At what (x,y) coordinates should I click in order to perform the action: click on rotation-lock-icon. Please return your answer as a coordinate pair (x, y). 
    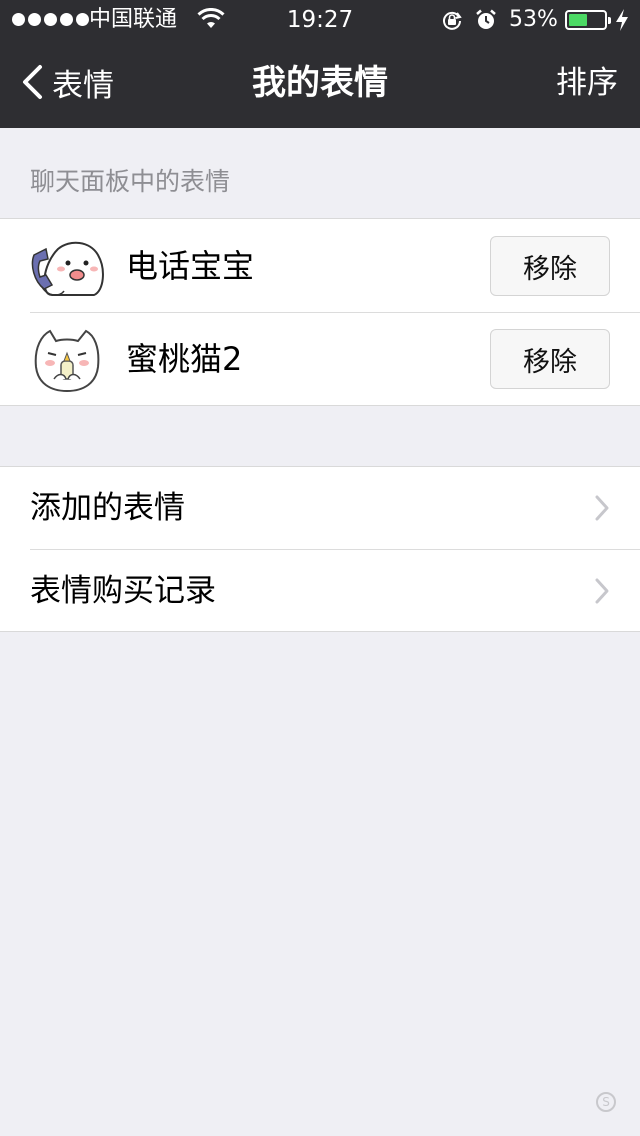
    Looking at the image, I should click on (452, 20).